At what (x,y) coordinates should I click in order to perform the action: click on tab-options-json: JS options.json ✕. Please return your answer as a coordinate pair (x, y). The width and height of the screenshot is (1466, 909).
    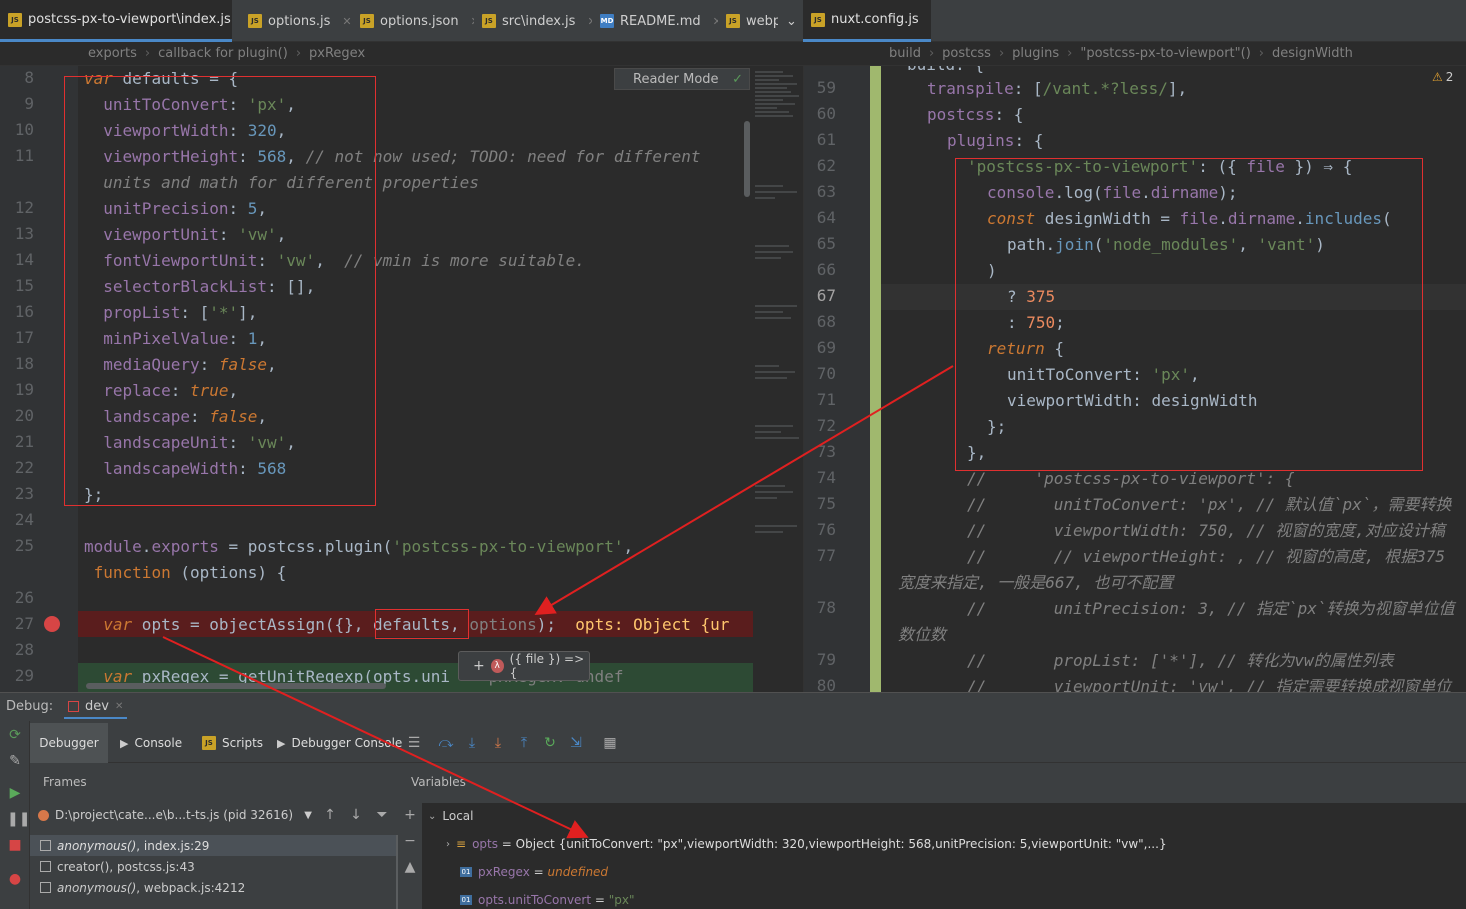
    Looking at the image, I should click on (413, 21).